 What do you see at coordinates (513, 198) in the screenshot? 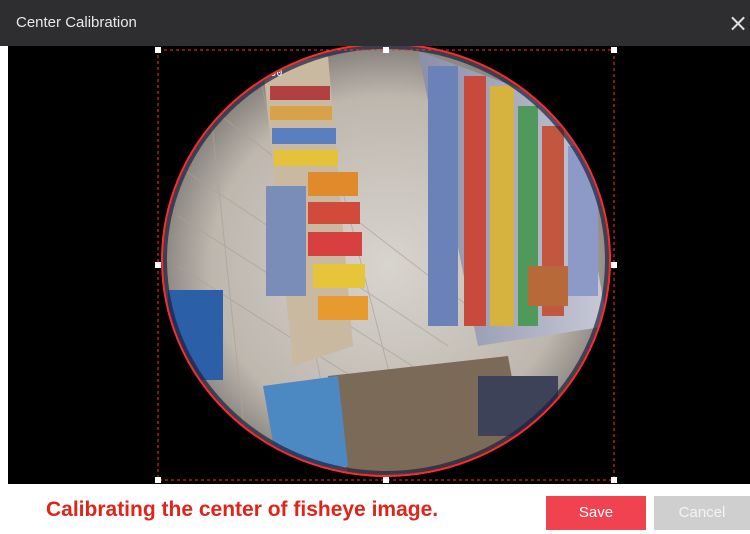
I see `right-shelf` at bounding box center [513, 198].